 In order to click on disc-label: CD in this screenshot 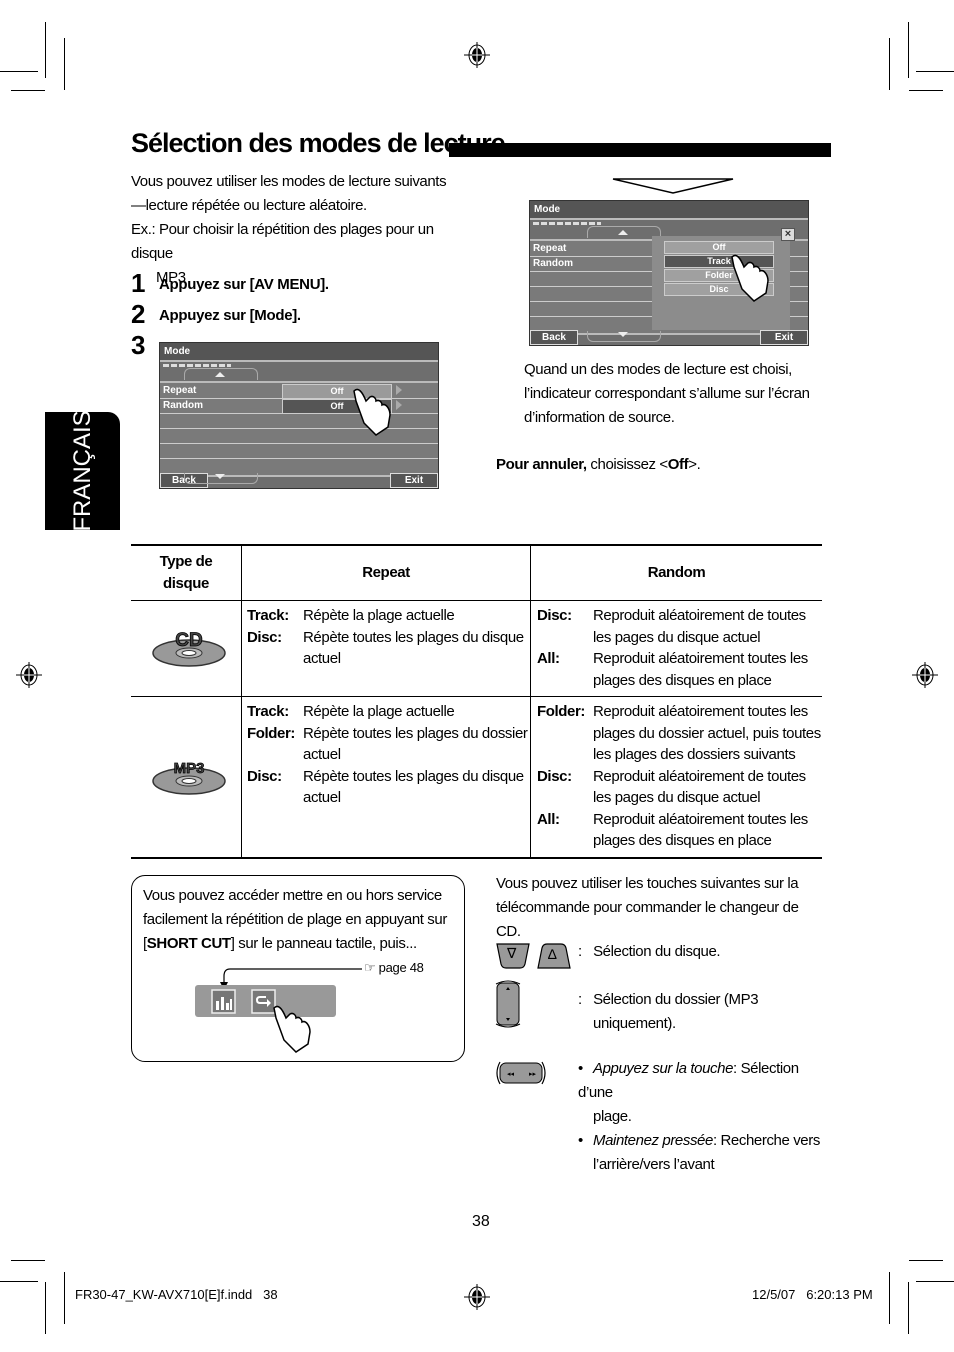, I will do `click(188, 640)`.